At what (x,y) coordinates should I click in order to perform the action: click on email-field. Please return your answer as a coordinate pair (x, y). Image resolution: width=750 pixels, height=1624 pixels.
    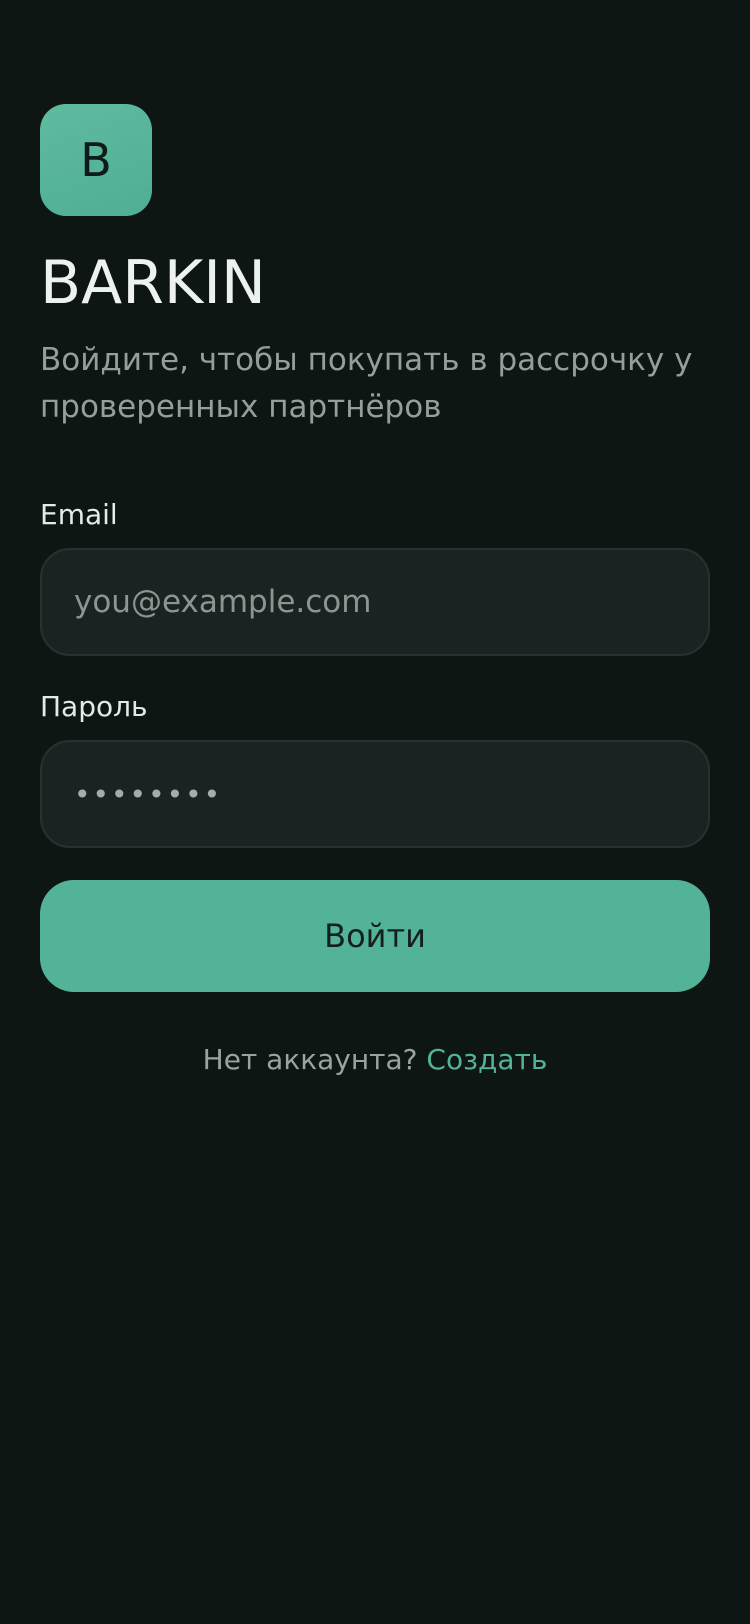
    Looking at the image, I should click on (375, 602).